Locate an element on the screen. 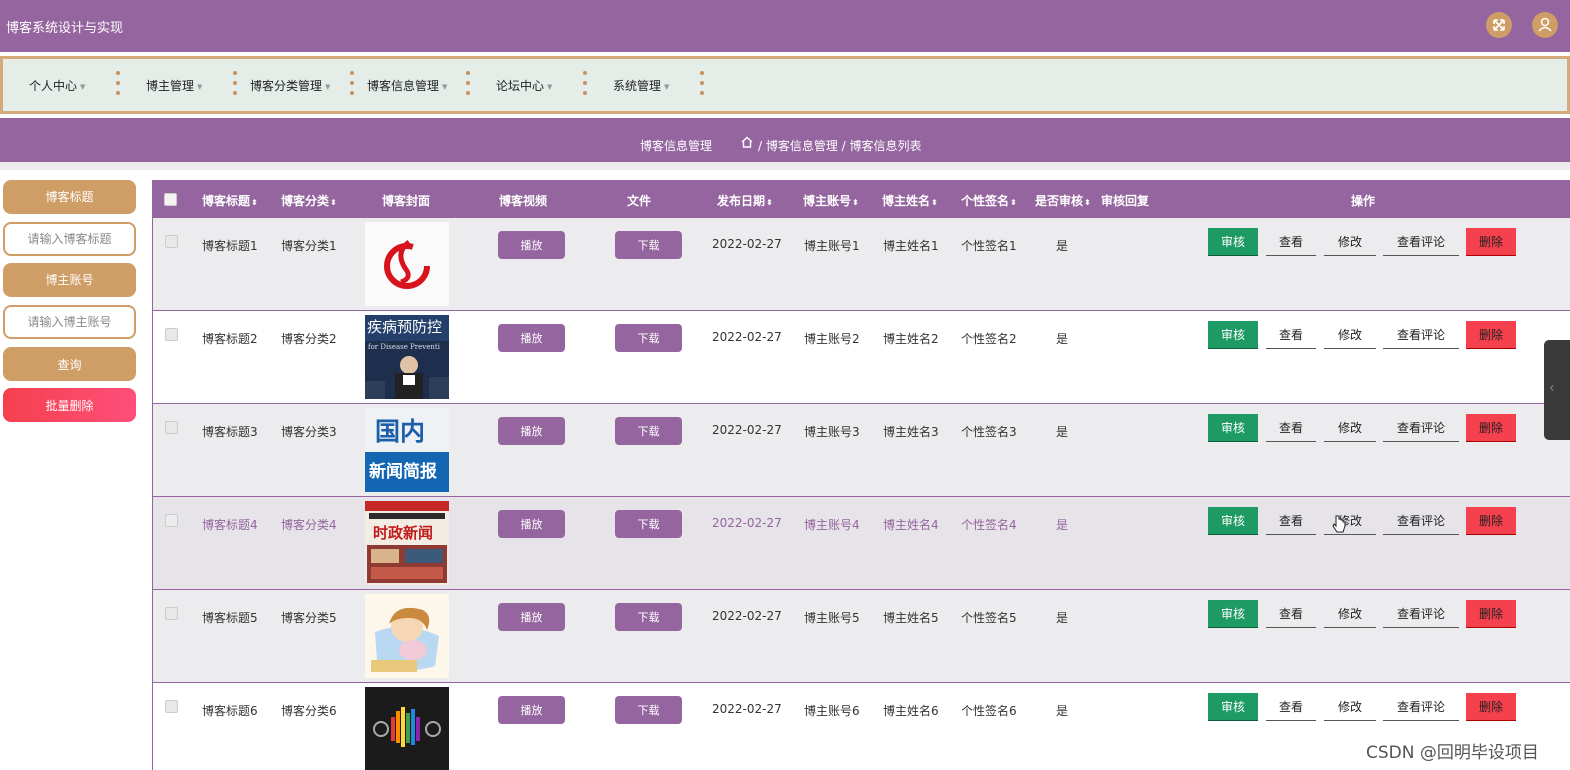 Image resolution: width=1570 pixels, height=770 pixels. cell-signature: 个性签名6 is located at coordinates (989, 711).